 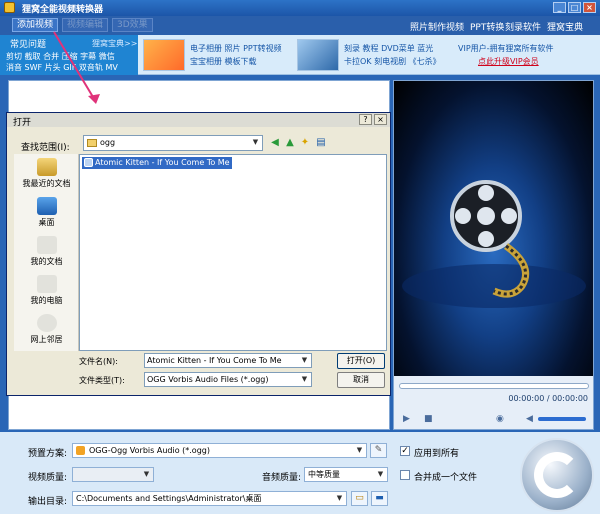 I want to click on convert-button, so click(x=557, y=475).